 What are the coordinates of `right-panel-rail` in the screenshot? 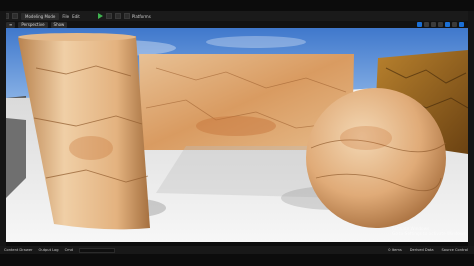 It's located at (471, 128).